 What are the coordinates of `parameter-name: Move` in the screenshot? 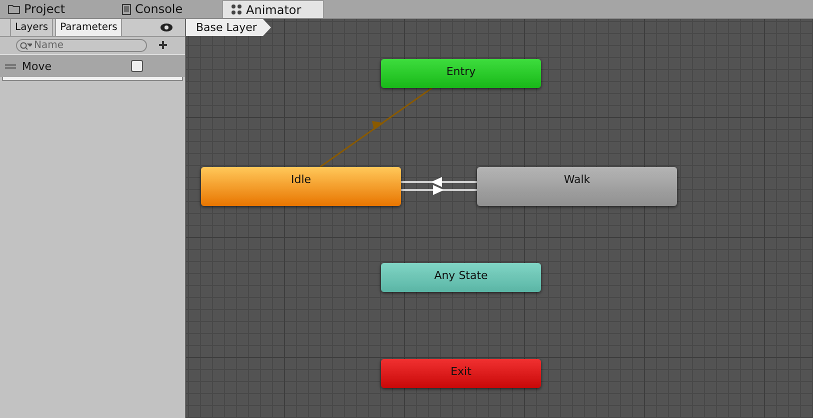 It's located at (37, 66).